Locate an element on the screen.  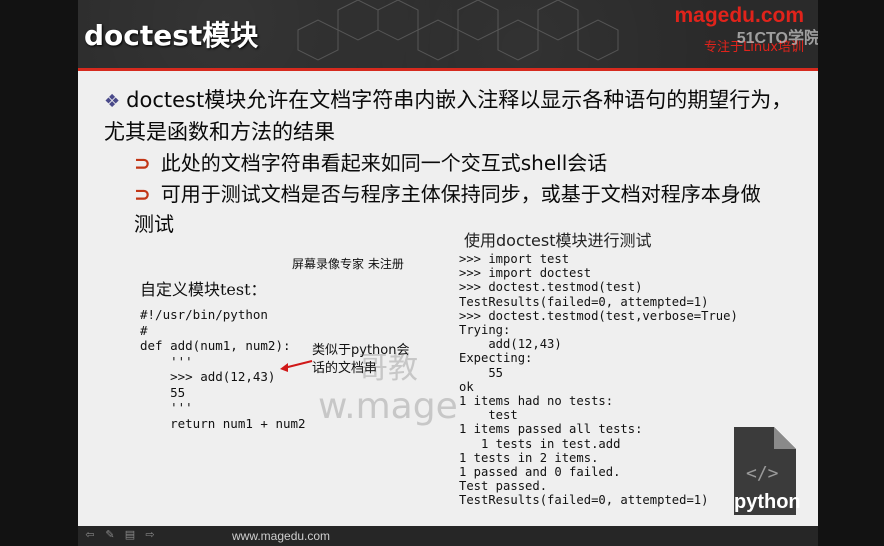
pen-icon: ✎ is located at coordinates (110, 535).